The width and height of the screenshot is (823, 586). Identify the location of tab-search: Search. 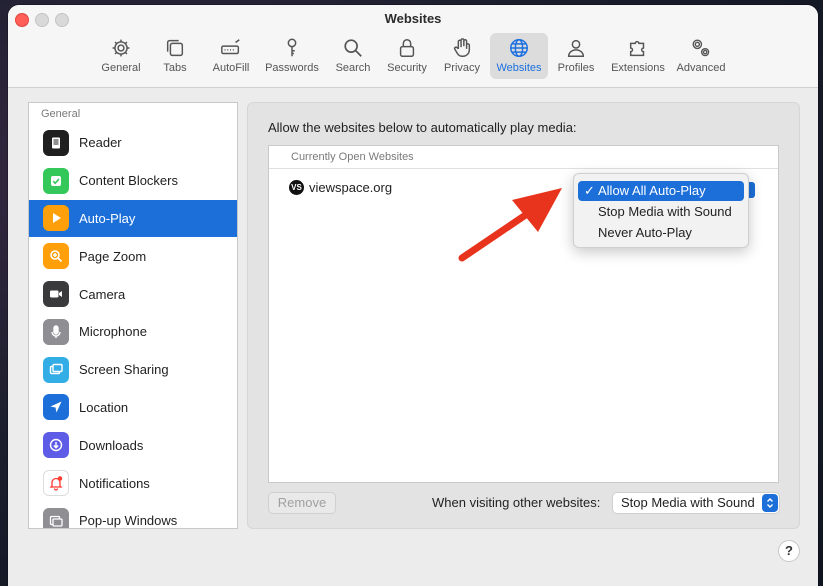
(353, 56).